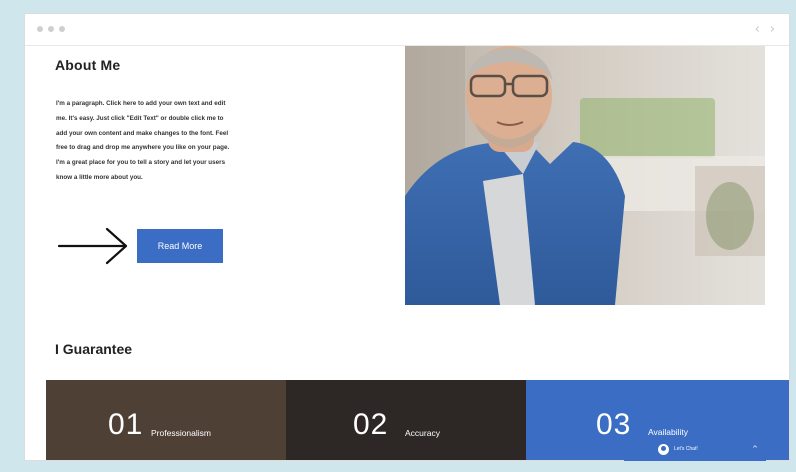  What do you see at coordinates (92, 246) in the screenshot?
I see `arrow-right-icon` at bounding box center [92, 246].